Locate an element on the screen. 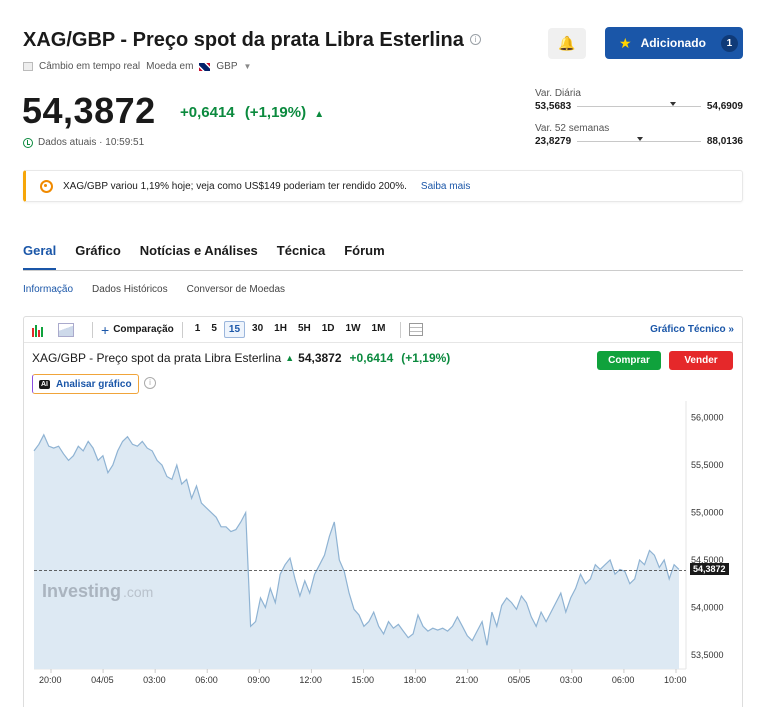  week52-range-marker is located at coordinates (639, 139).